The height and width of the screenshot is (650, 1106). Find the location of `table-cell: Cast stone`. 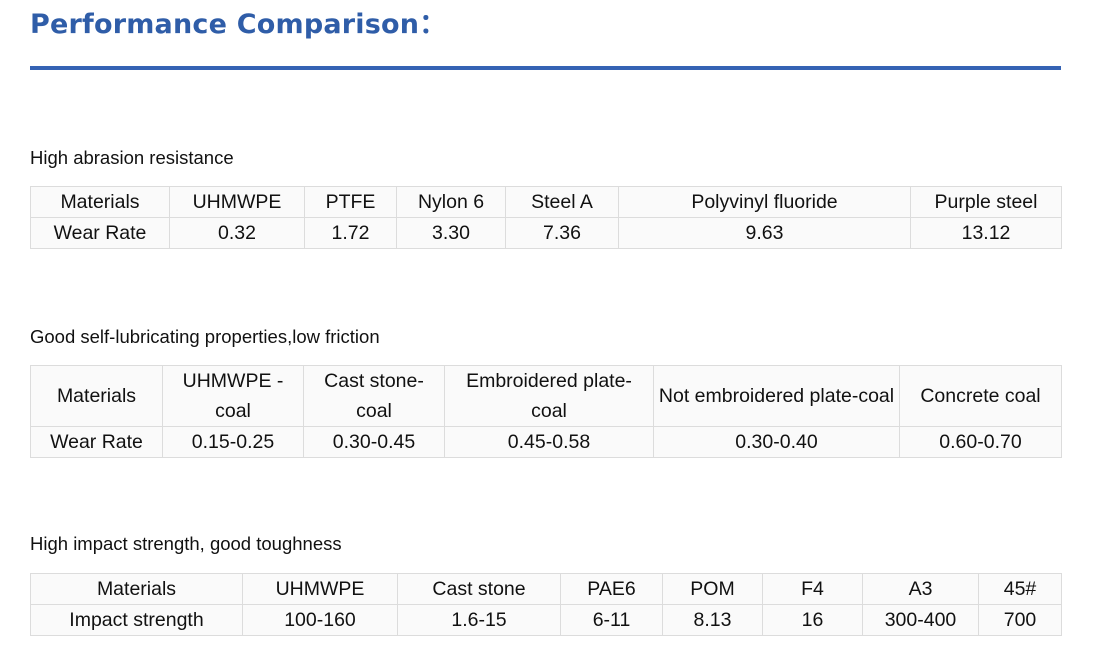

table-cell: Cast stone is located at coordinates (479, 589).